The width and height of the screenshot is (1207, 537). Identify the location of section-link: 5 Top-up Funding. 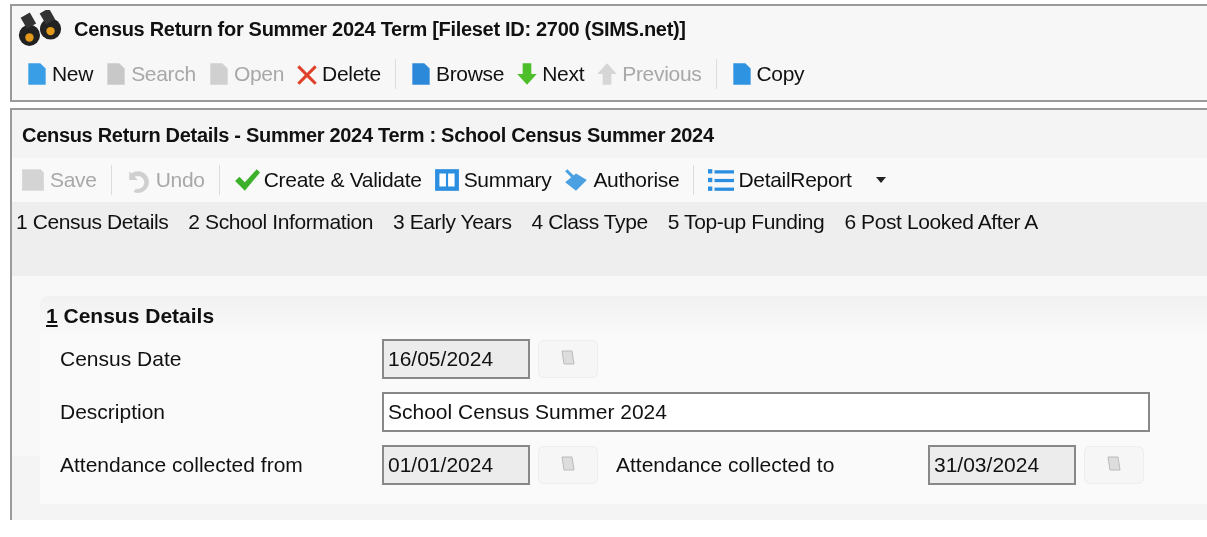
(746, 243).